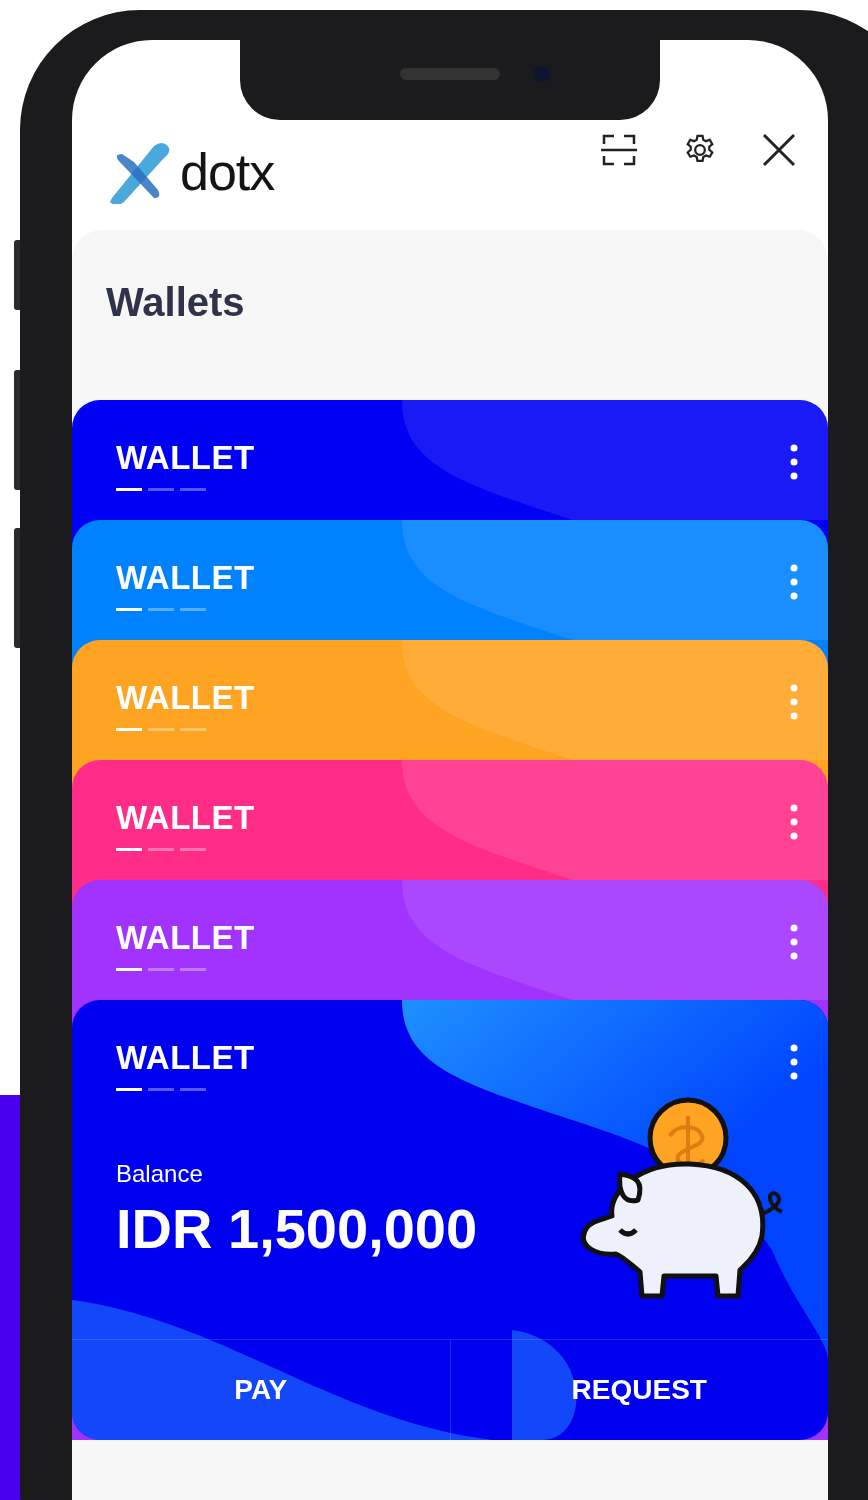 Image resolution: width=868 pixels, height=1500 pixels. I want to click on close-icon, so click(779, 150).